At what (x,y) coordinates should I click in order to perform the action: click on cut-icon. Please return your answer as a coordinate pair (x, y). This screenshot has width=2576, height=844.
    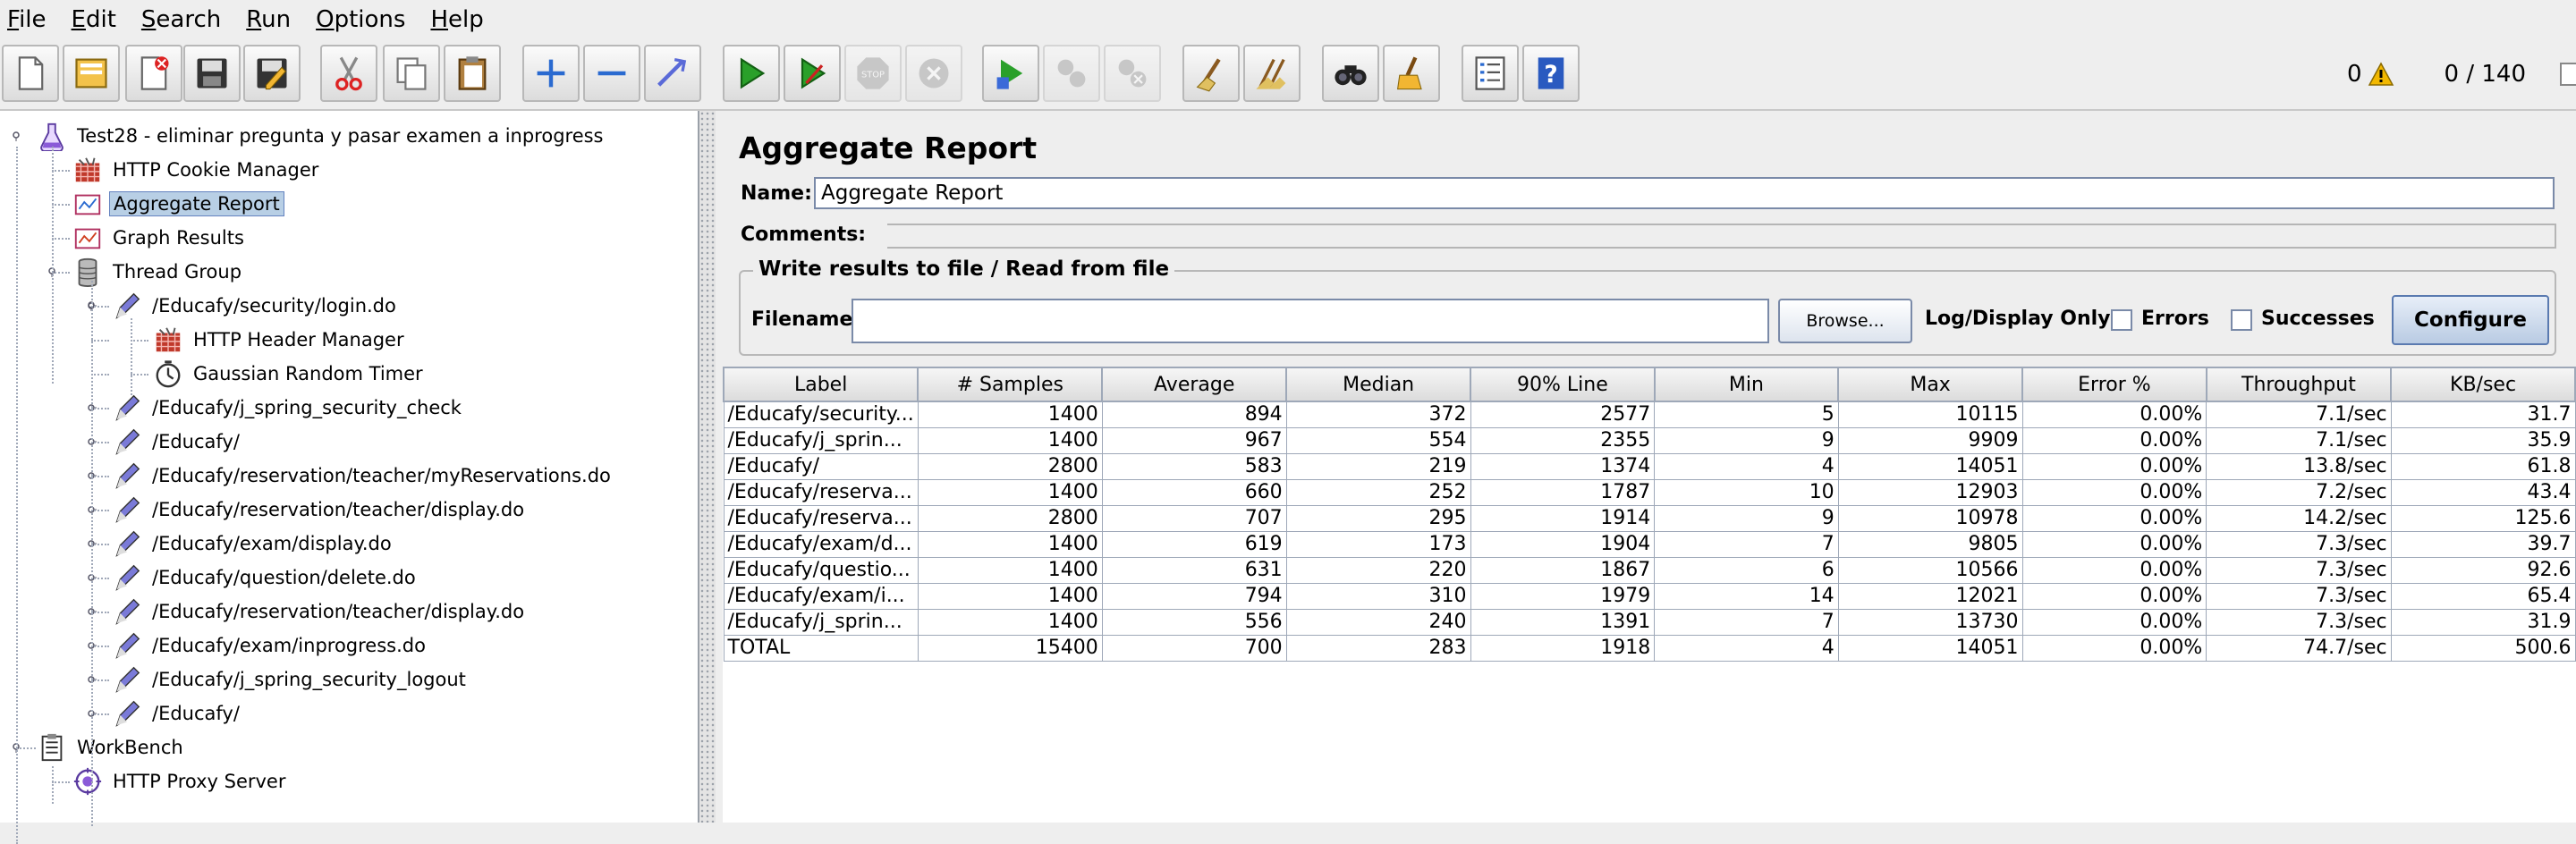
    Looking at the image, I should click on (348, 73).